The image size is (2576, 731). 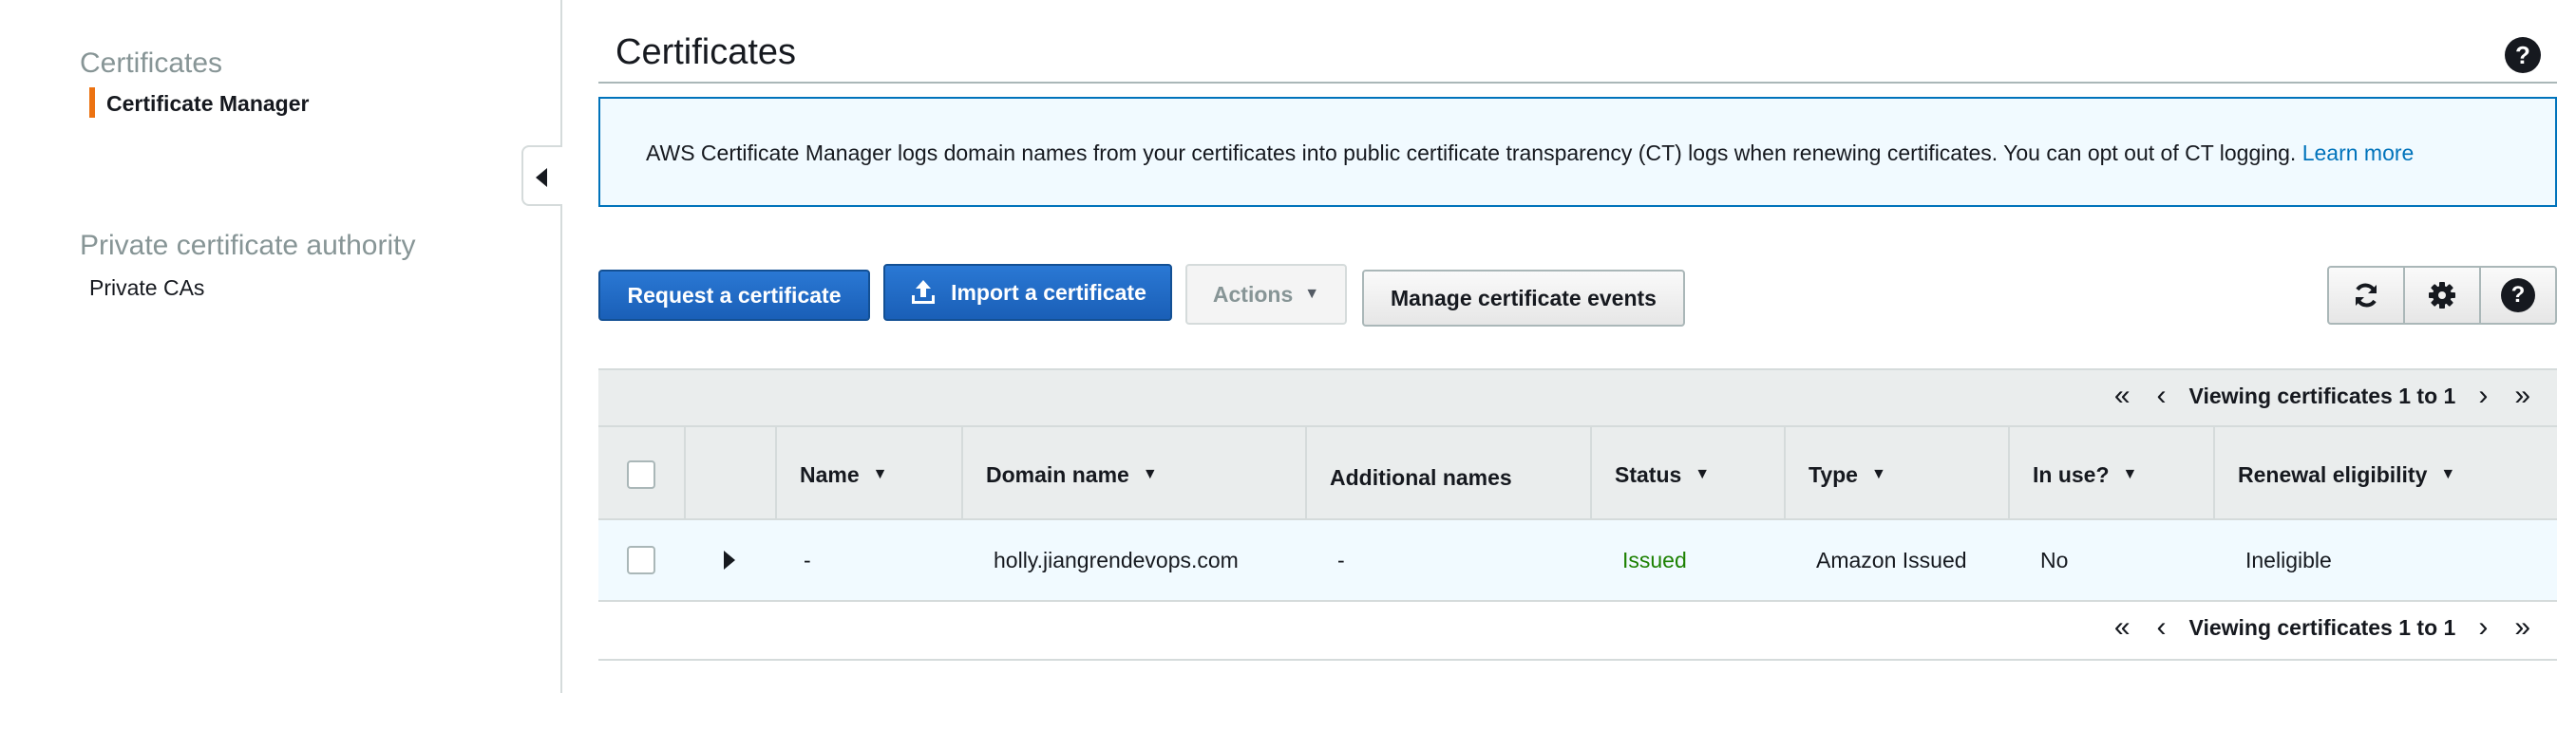 What do you see at coordinates (1654, 560) in the screenshot?
I see `status-badge: Issued` at bounding box center [1654, 560].